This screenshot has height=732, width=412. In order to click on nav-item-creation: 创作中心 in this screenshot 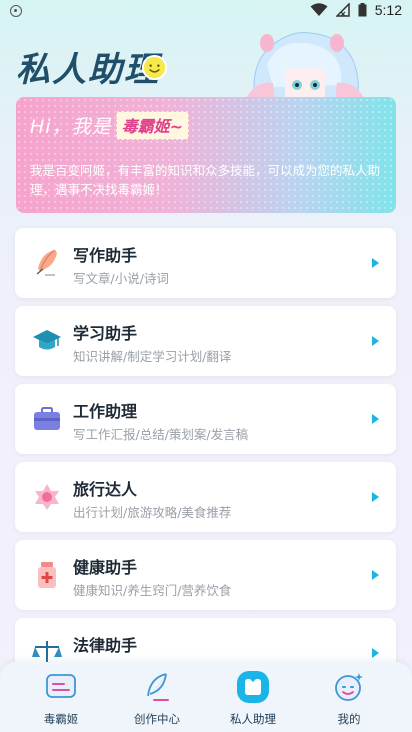, I will do `click(157, 698)`.